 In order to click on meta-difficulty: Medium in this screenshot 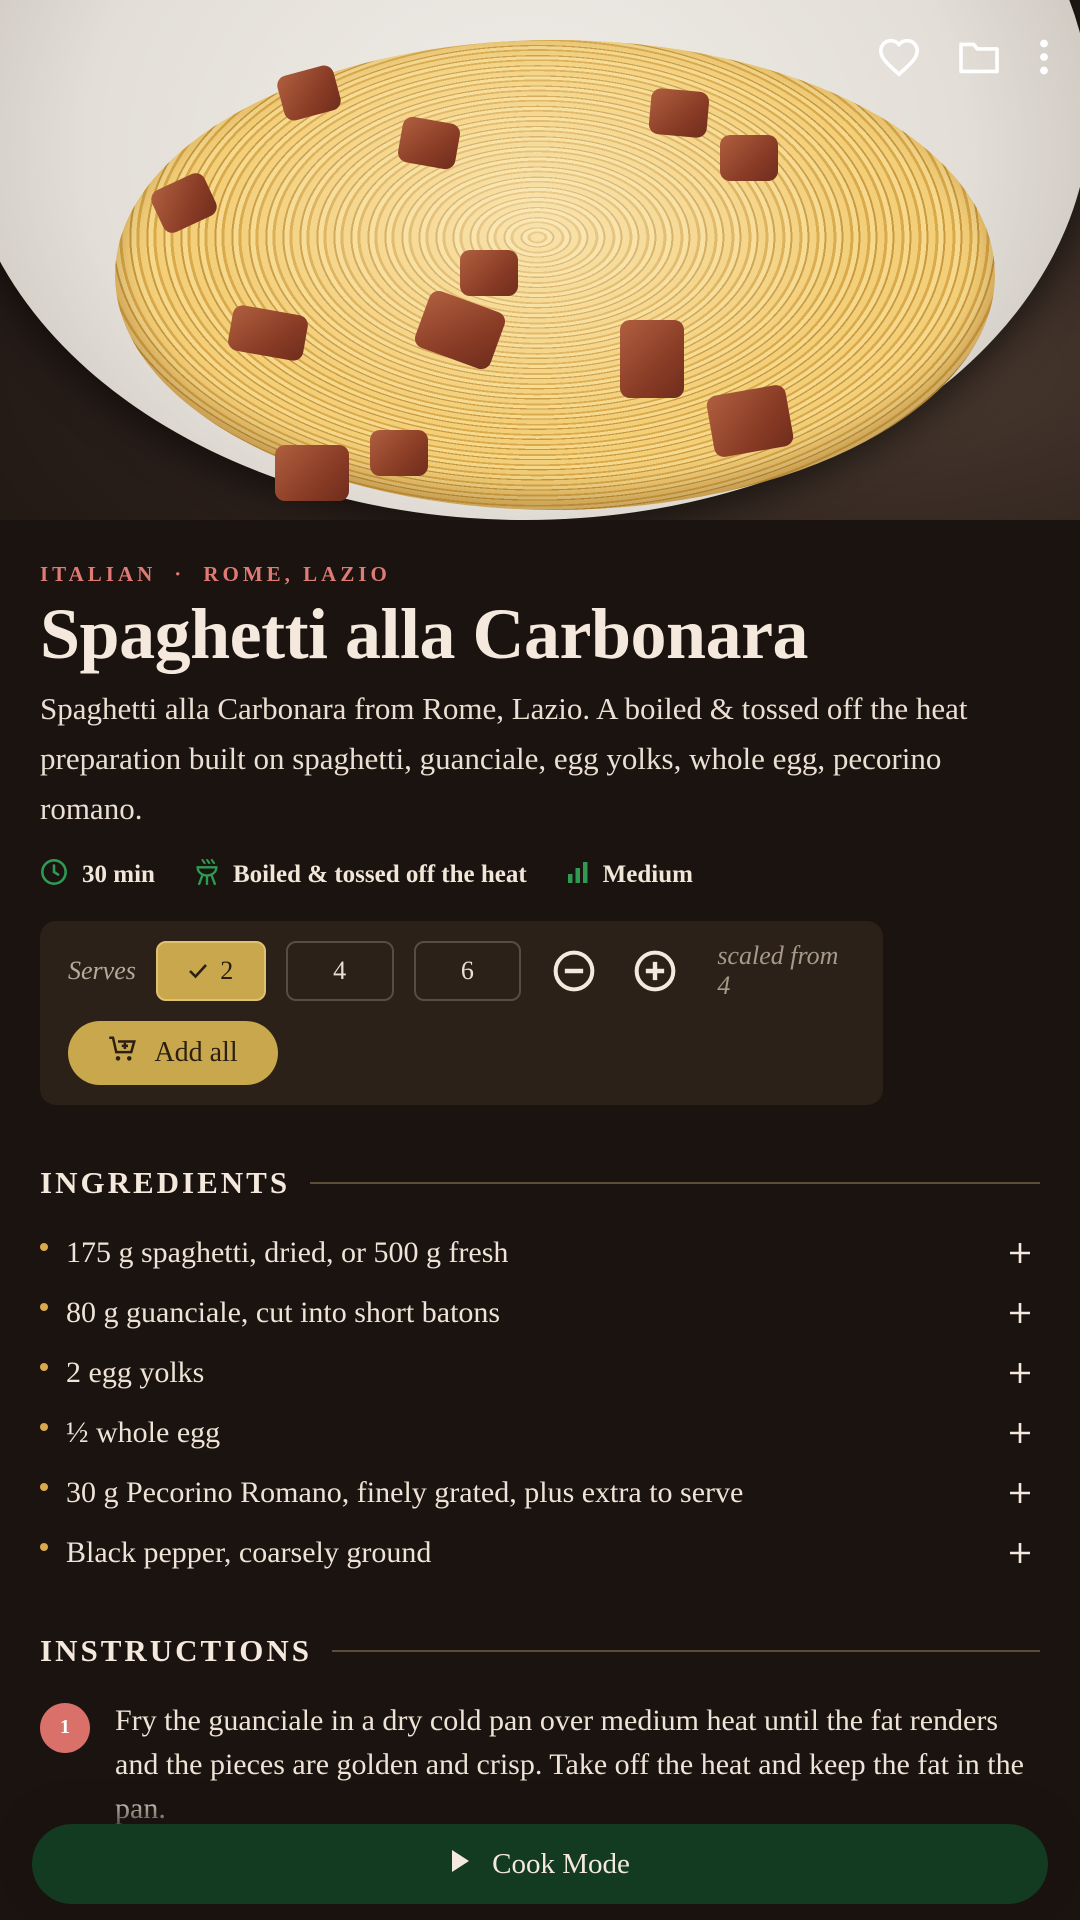, I will do `click(630, 875)`.